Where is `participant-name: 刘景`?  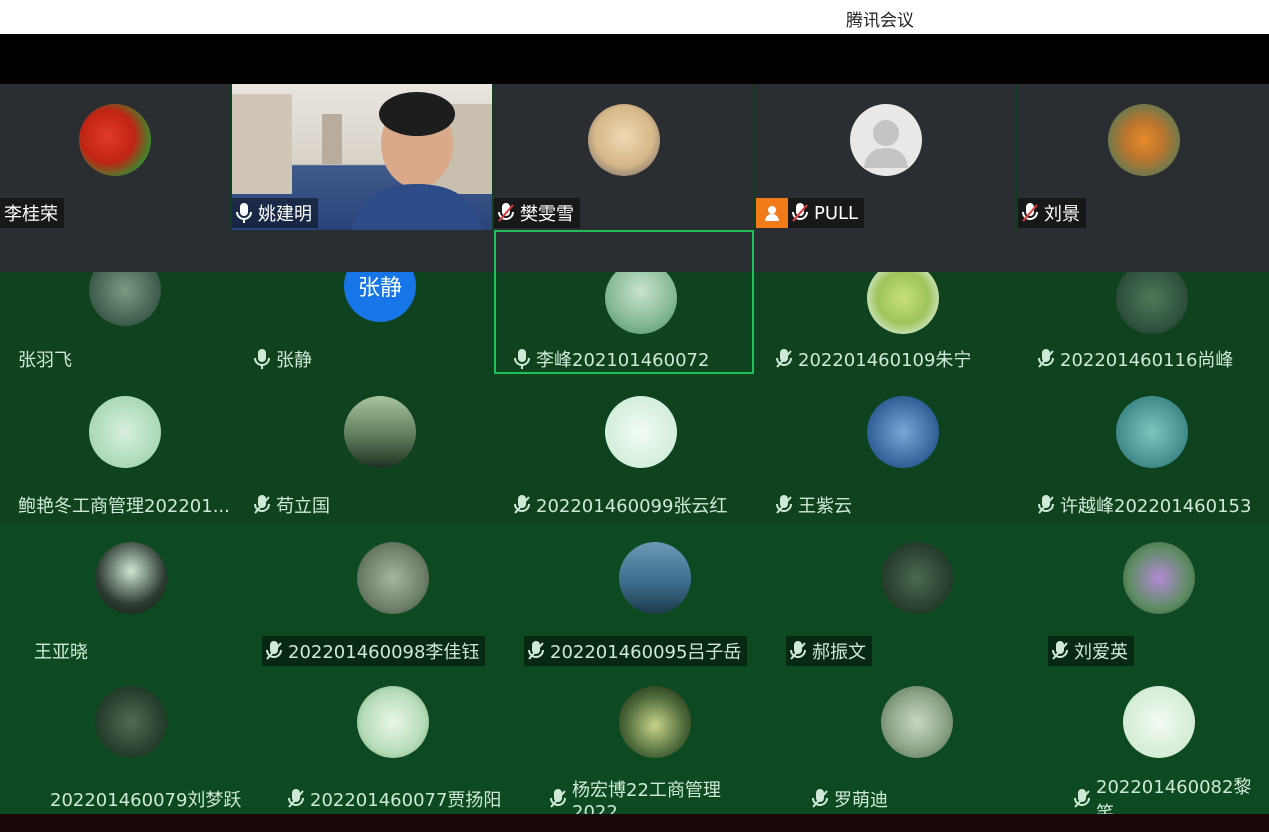
participant-name: 刘景 is located at coordinates (1062, 214).